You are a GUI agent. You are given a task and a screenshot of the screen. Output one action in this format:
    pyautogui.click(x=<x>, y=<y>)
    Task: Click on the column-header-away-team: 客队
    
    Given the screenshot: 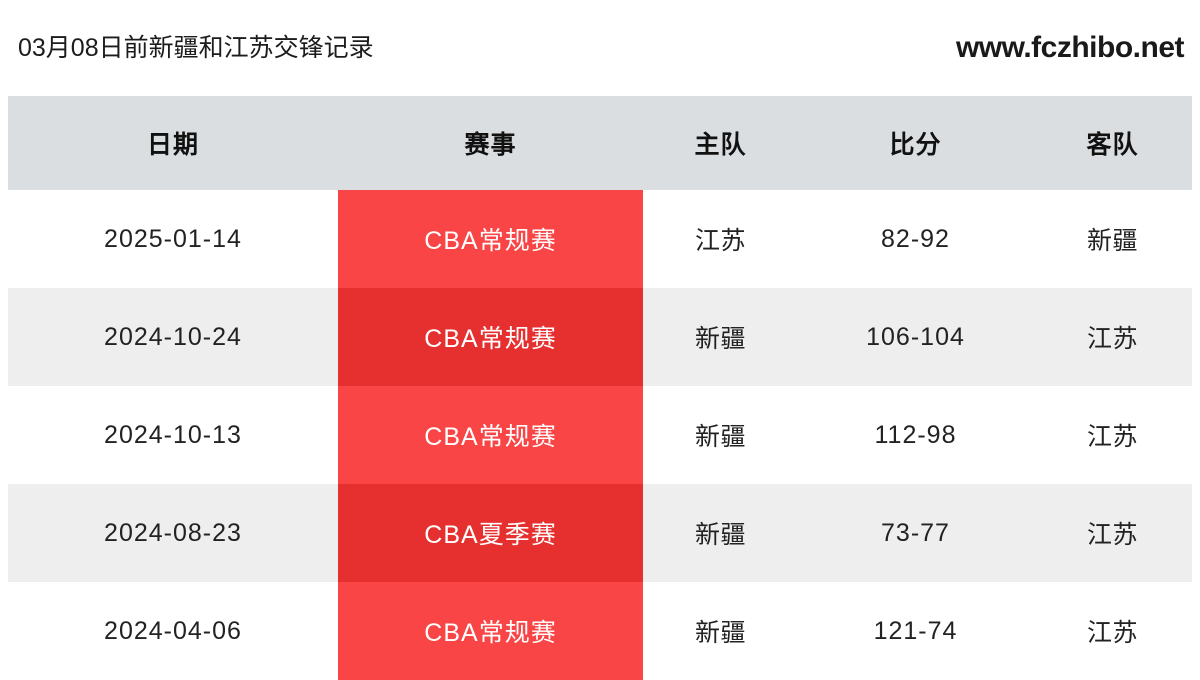 What is the action you would take?
    pyautogui.click(x=1112, y=143)
    